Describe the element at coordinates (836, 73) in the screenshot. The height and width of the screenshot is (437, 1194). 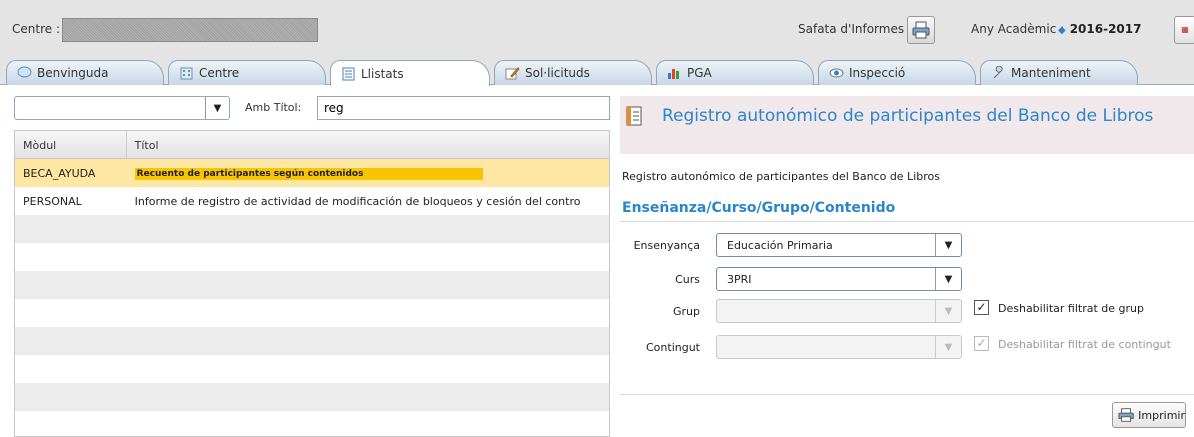
I see `eye-icon` at that location.